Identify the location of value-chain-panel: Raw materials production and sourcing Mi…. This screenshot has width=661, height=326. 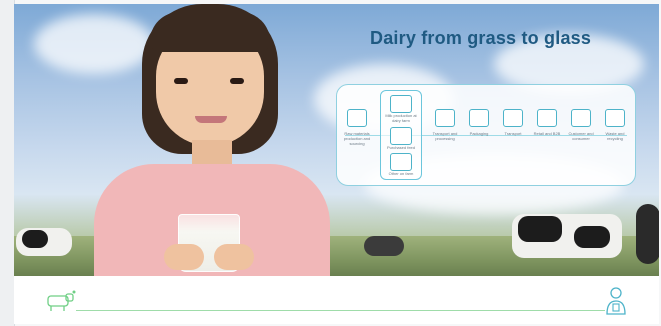
(486, 135).